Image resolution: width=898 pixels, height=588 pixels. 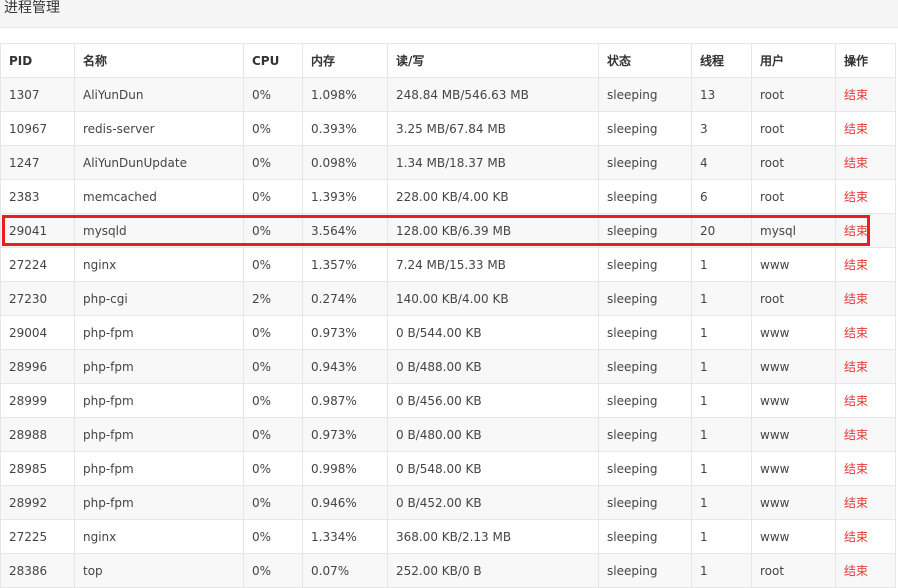 I want to click on cell-memory: 0.946%, so click(x=345, y=502).